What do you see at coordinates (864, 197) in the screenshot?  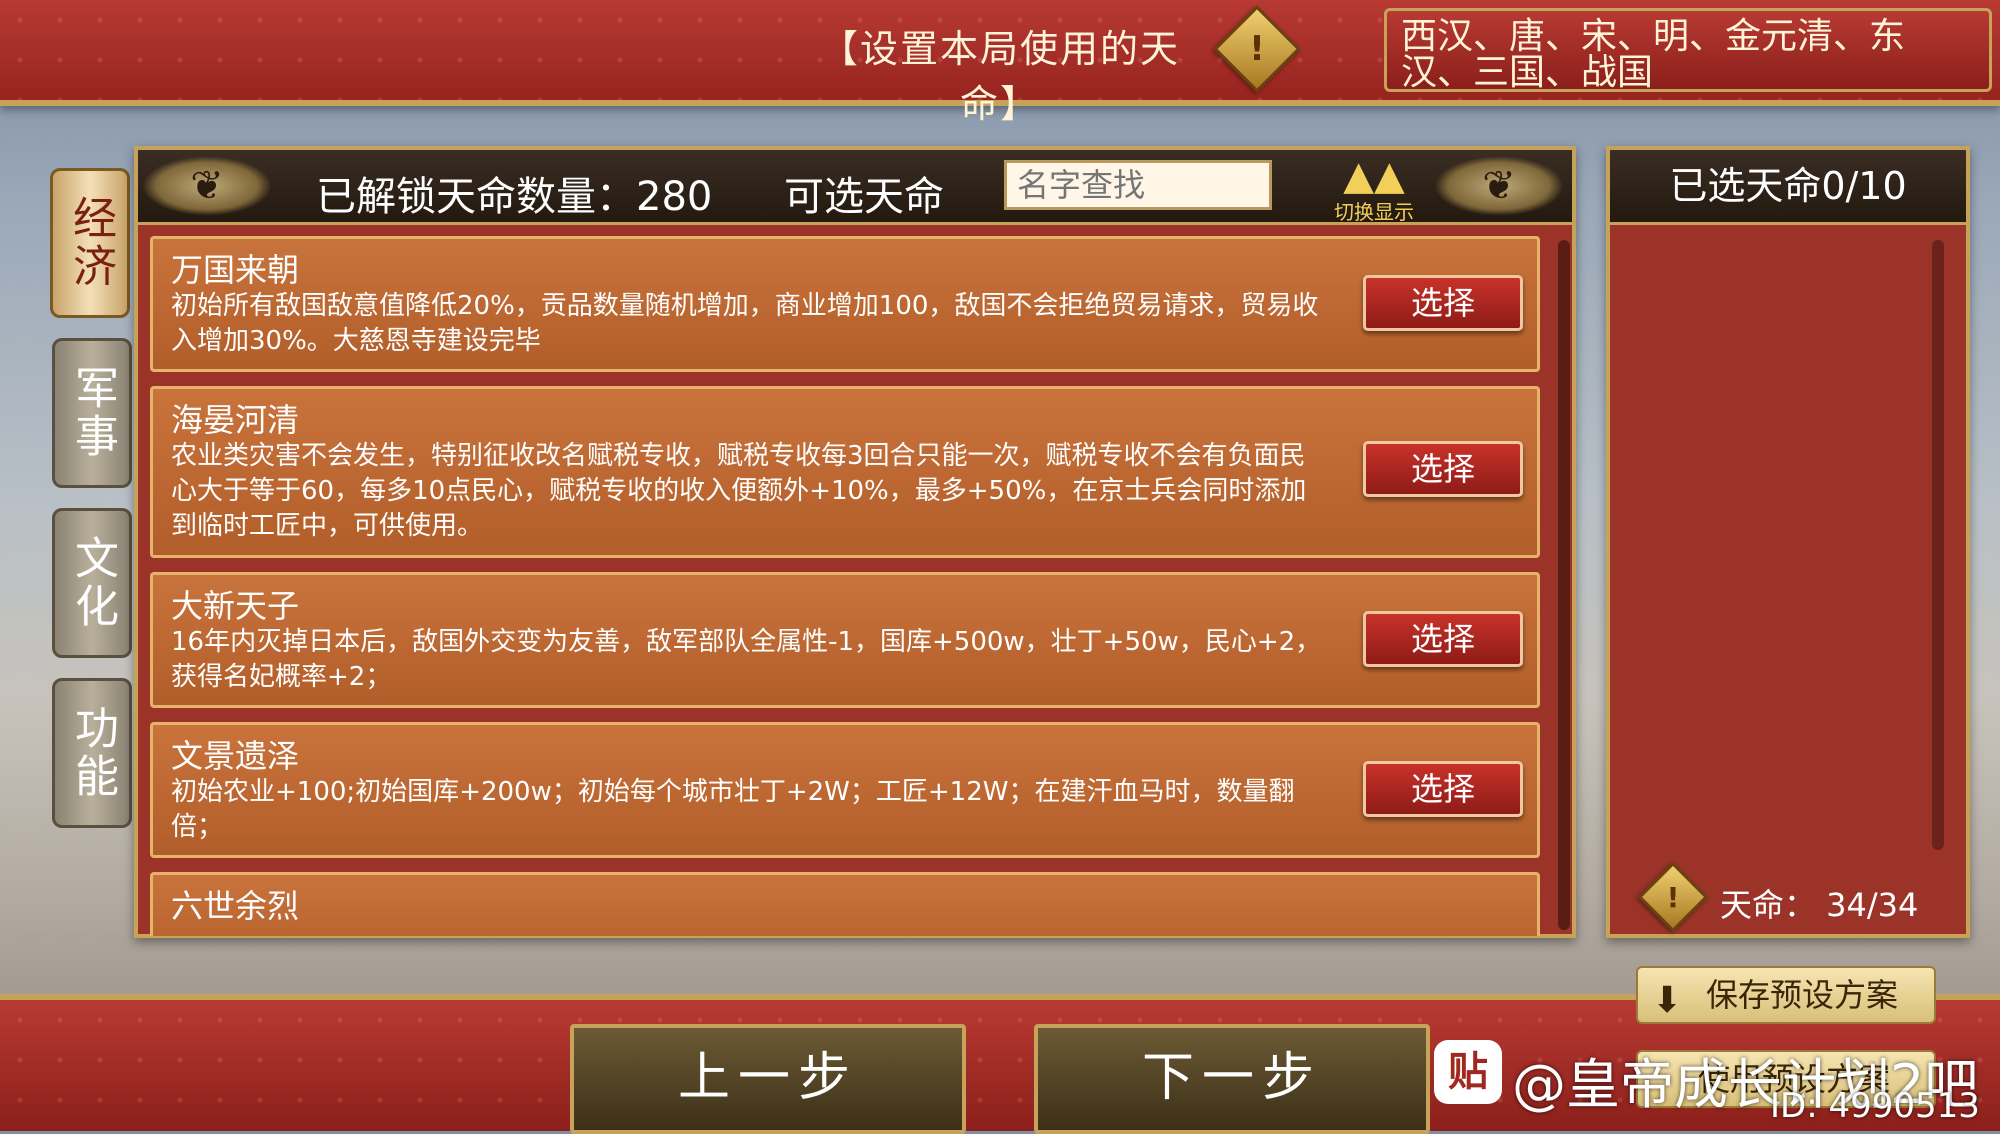 I see `selectable-label: 可选天命` at bounding box center [864, 197].